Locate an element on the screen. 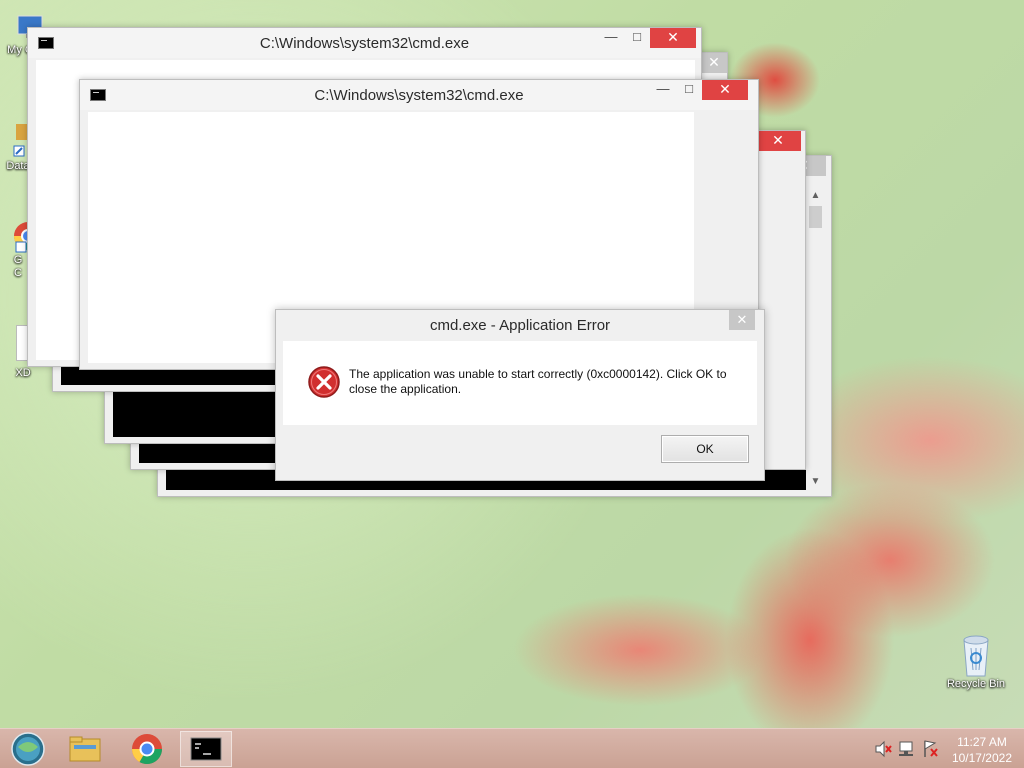 The width and height of the screenshot is (1024, 768). vertical-scrollbar: ▲ ▼ is located at coordinates (815, 339).